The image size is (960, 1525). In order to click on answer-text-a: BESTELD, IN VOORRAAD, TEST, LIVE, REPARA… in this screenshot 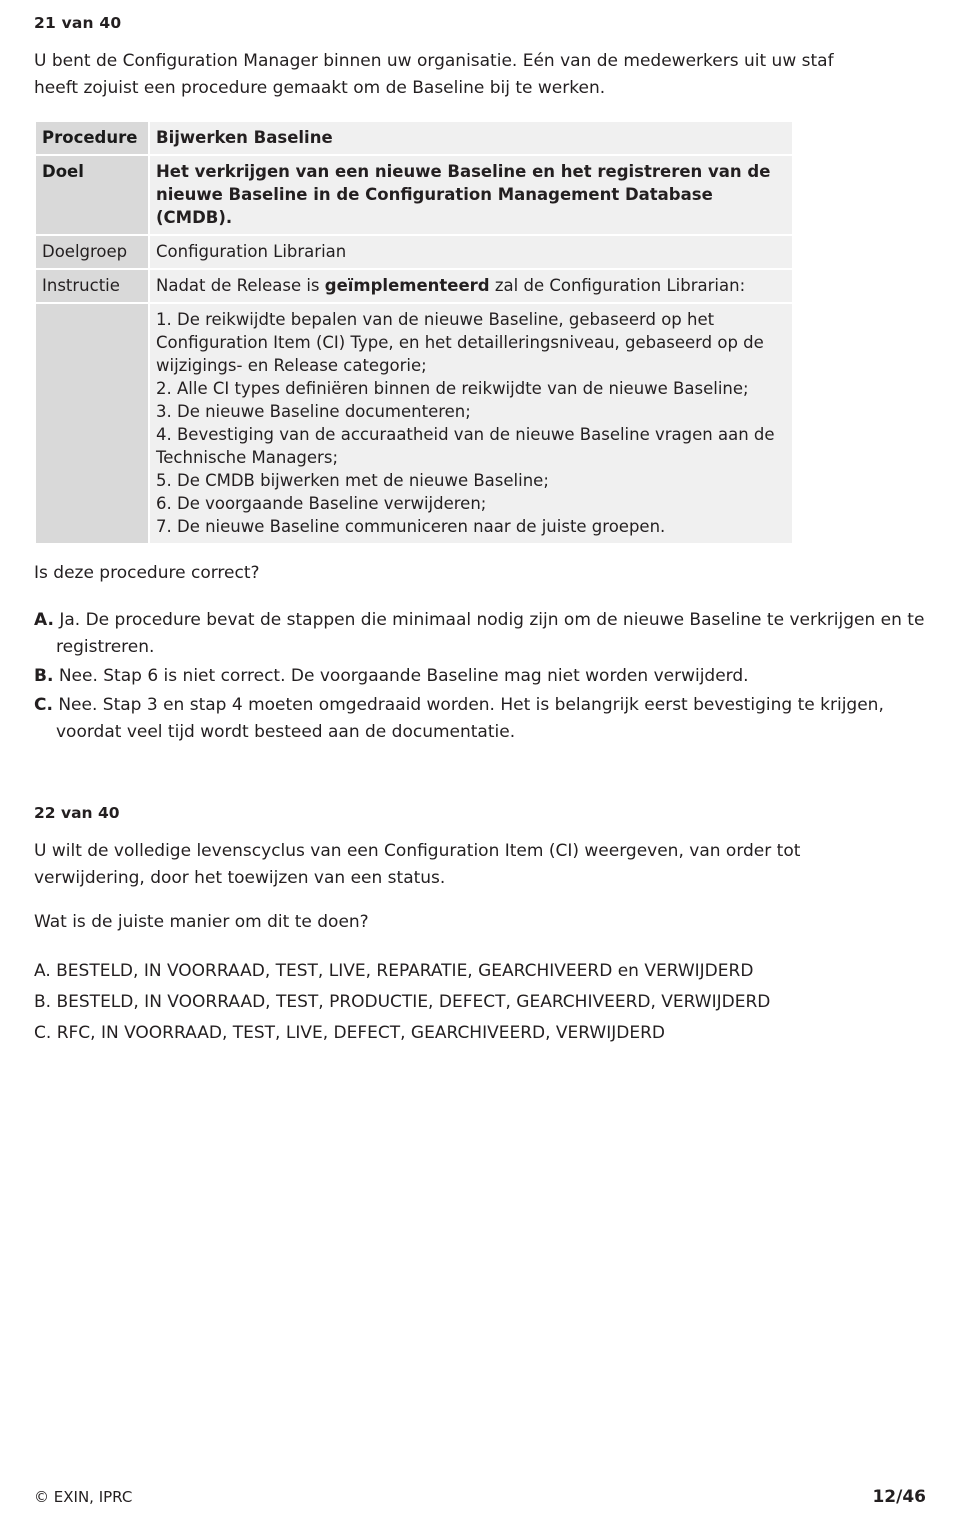, I will do `click(405, 971)`.